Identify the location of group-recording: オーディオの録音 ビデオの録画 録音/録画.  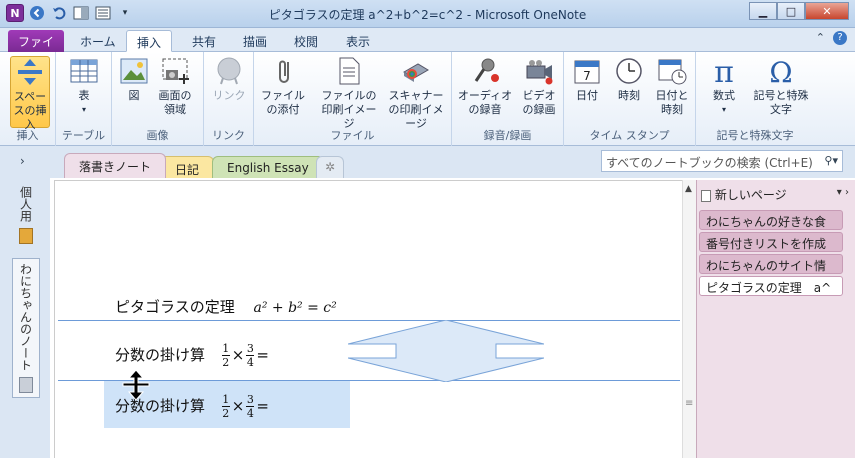
(508, 99).